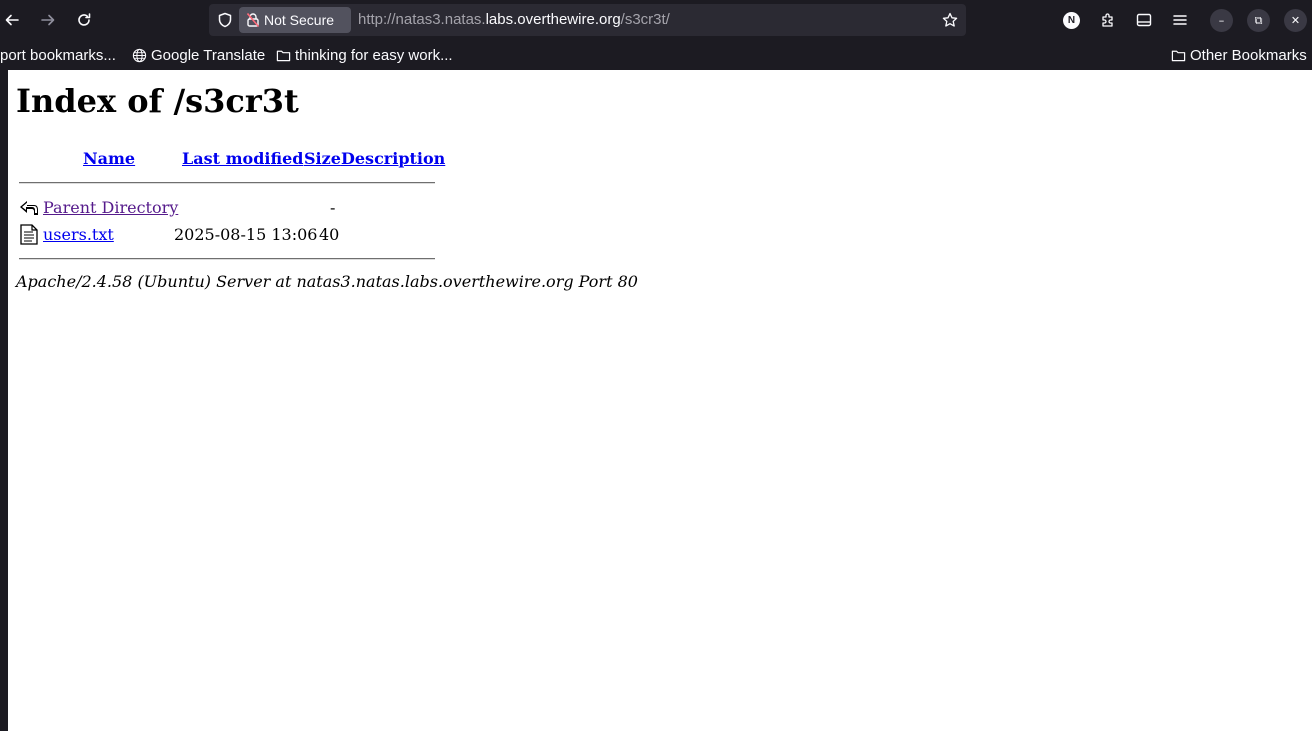 This screenshot has width=1312, height=731. I want to click on minimize-icon: –, so click(1221, 20).